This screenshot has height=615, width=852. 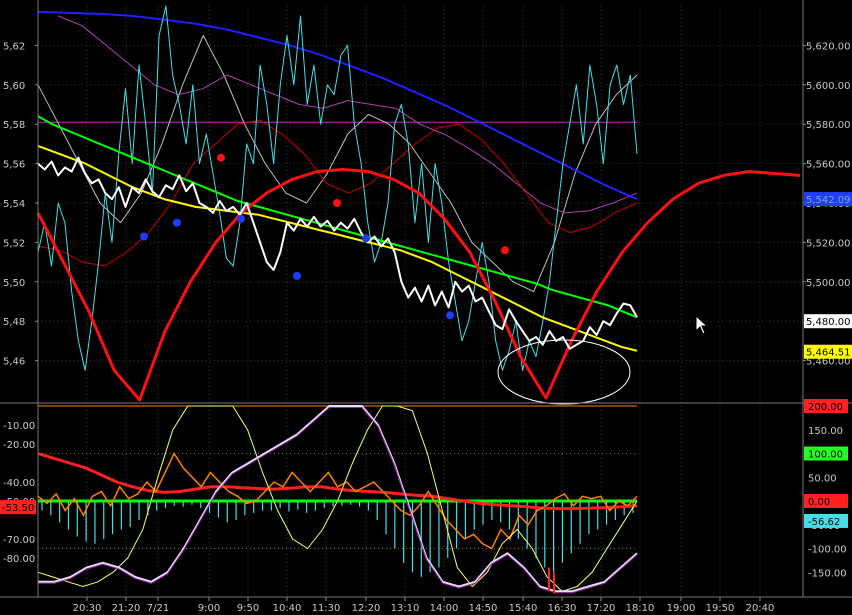 I want to click on x-tick-label: 17:20, so click(x=601, y=608).